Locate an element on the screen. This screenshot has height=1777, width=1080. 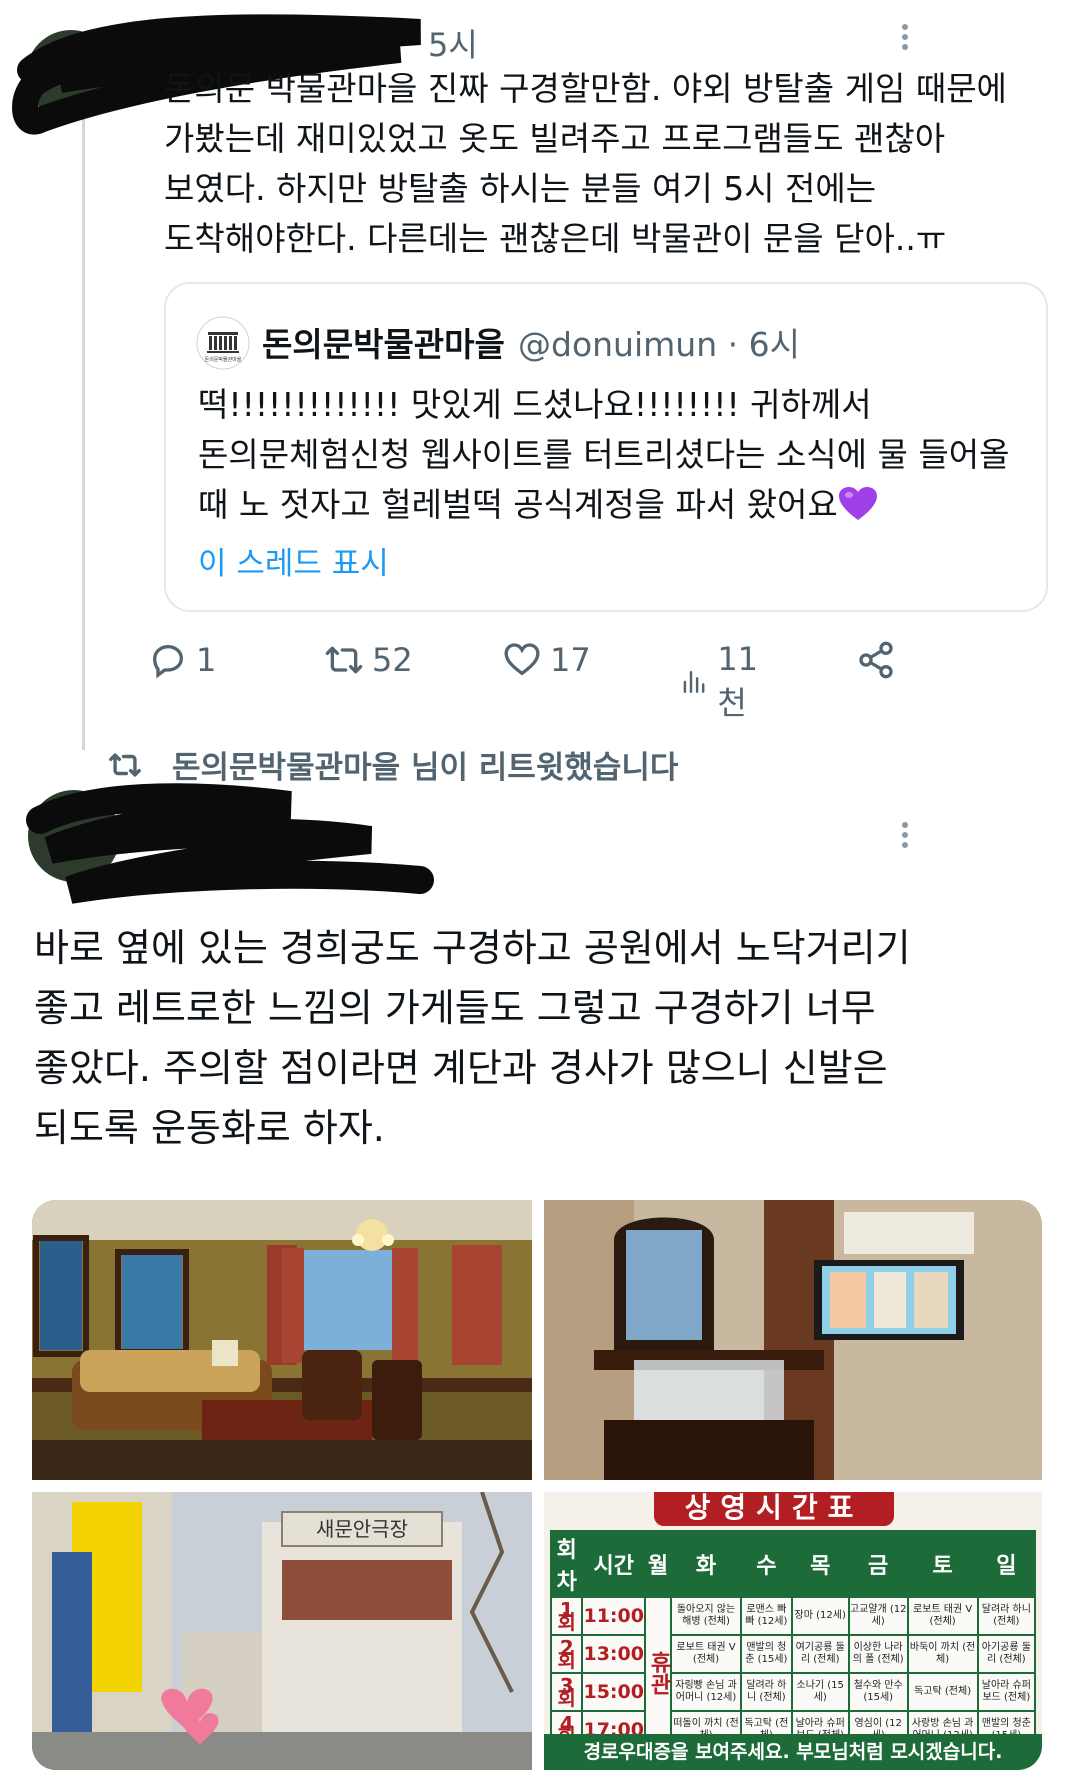
schedule-footer: 경로우대증을 보여주세요. 부모님처럼 모시겠습니다. is located at coordinates (793, 1752).